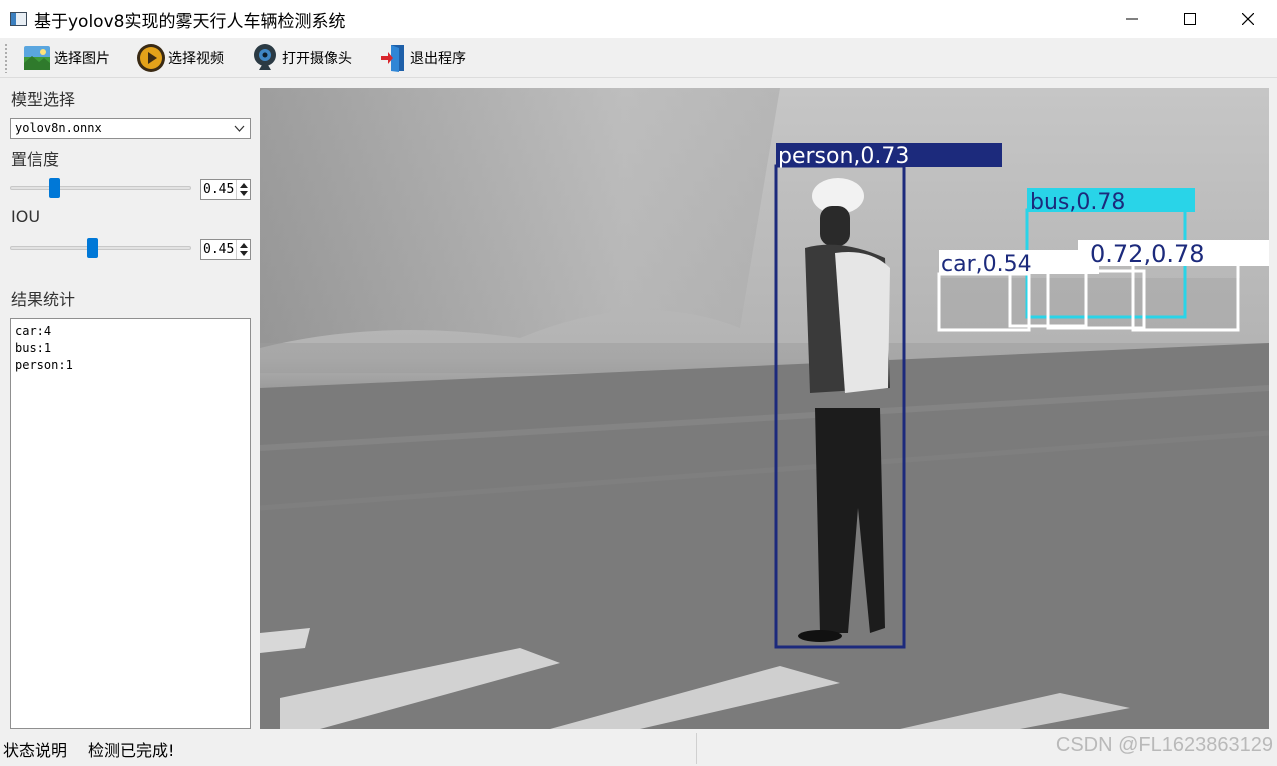 The height and width of the screenshot is (766, 1277). What do you see at coordinates (131, 750) in the screenshot?
I see `status-message: 检测已完成!` at bounding box center [131, 750].